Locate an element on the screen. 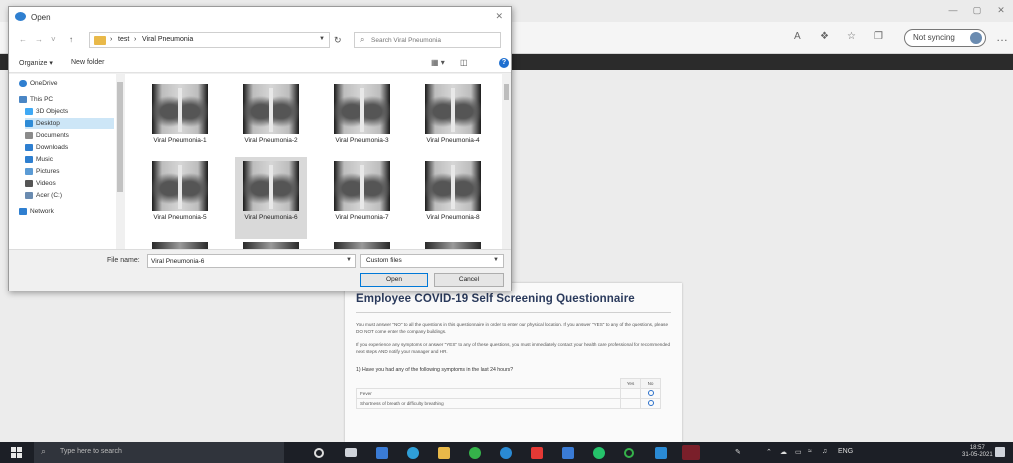 Image resolution: width=1013 pixels, height=463 pixels. filename-input is located at coordinates (246, 261).